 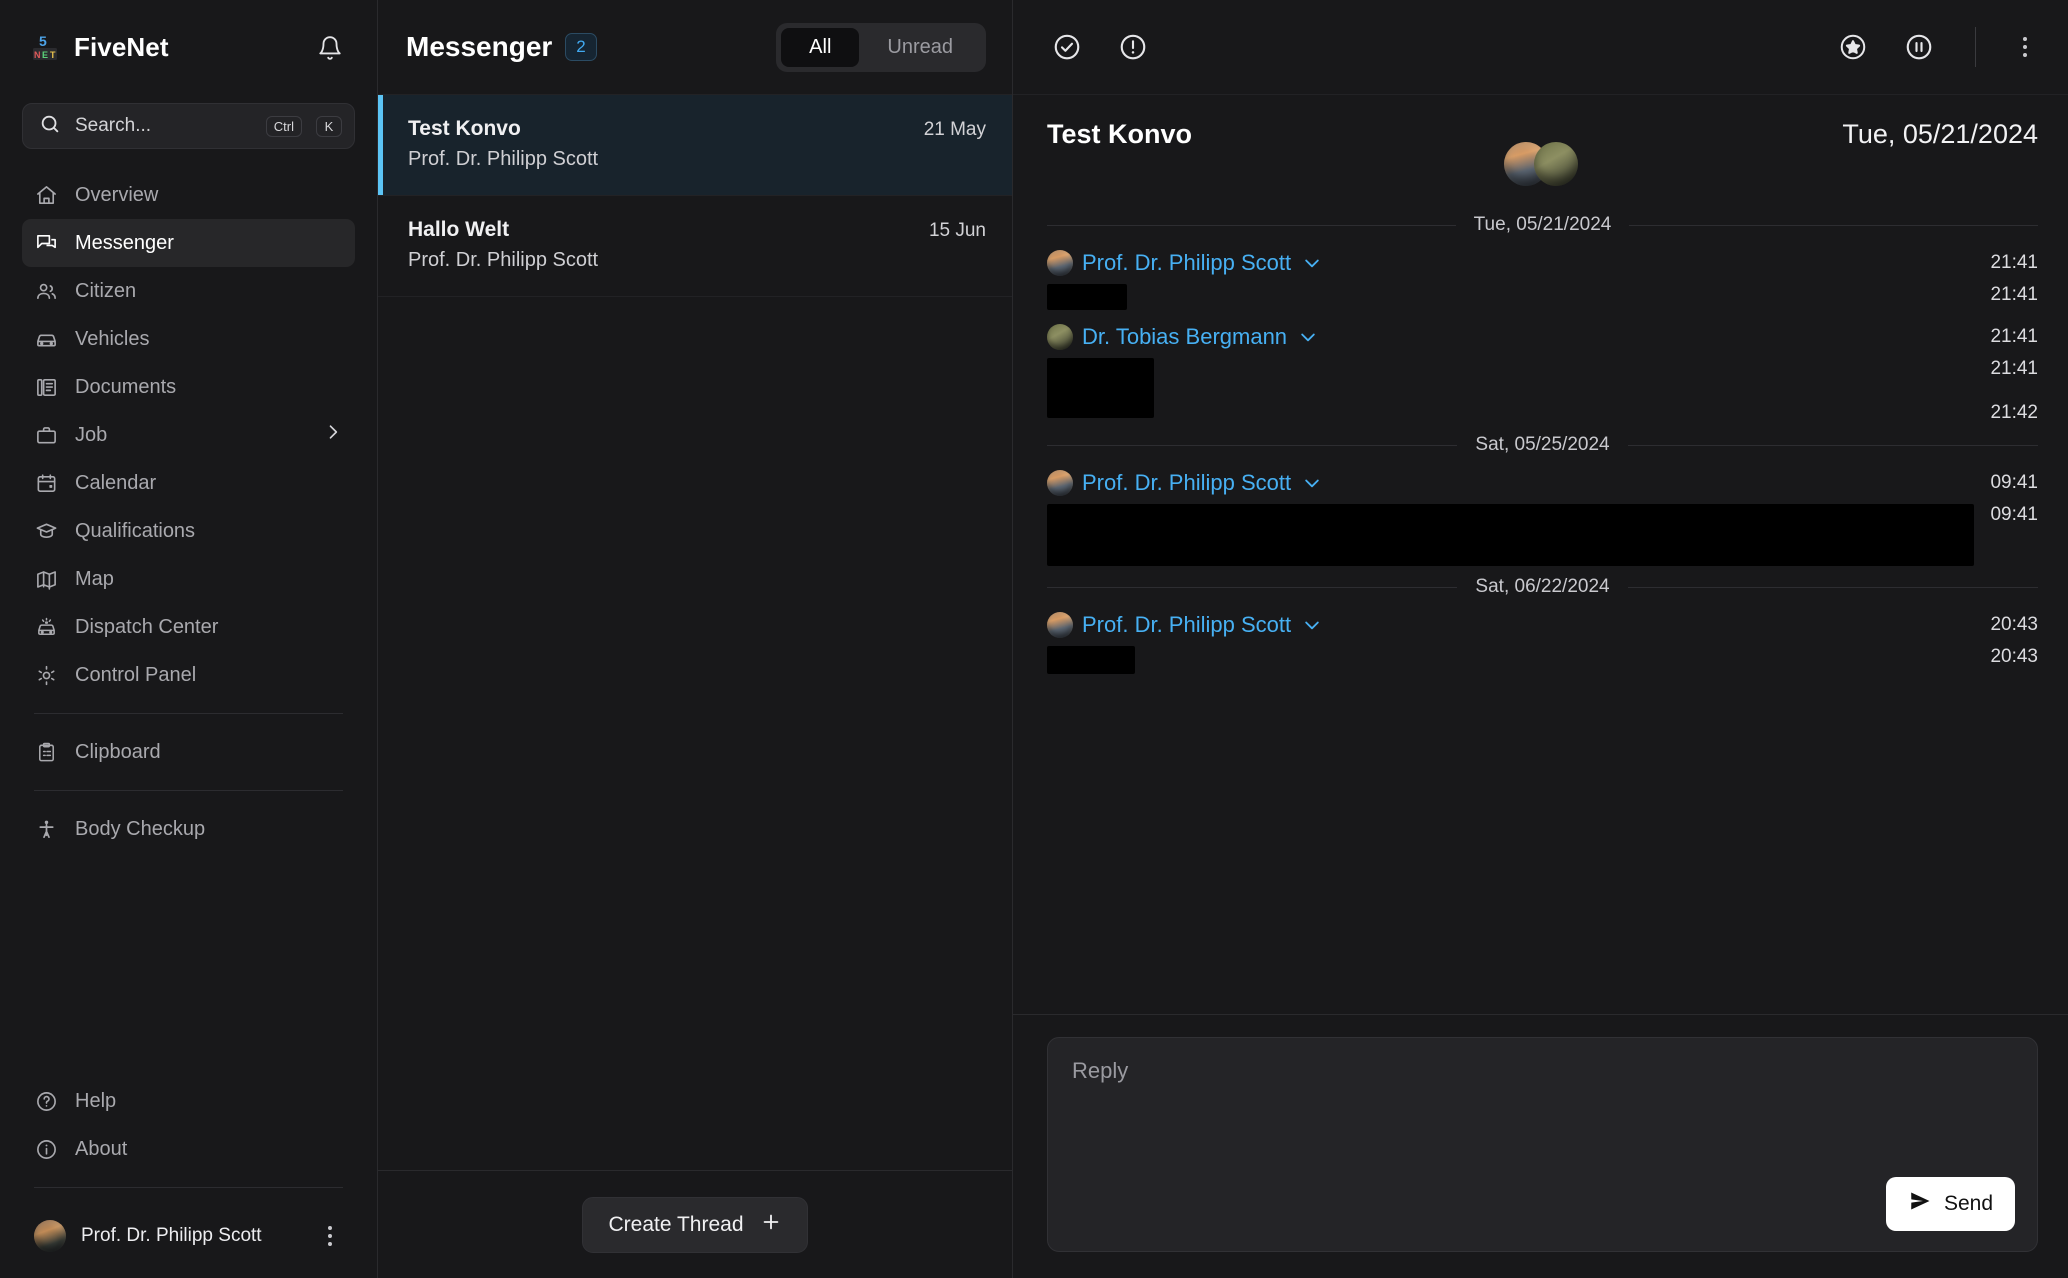 What do you see at coordinates (957, 230) in the screenshot?
I see `thread-date: 15 Jun` at bounding box center [957, 230].